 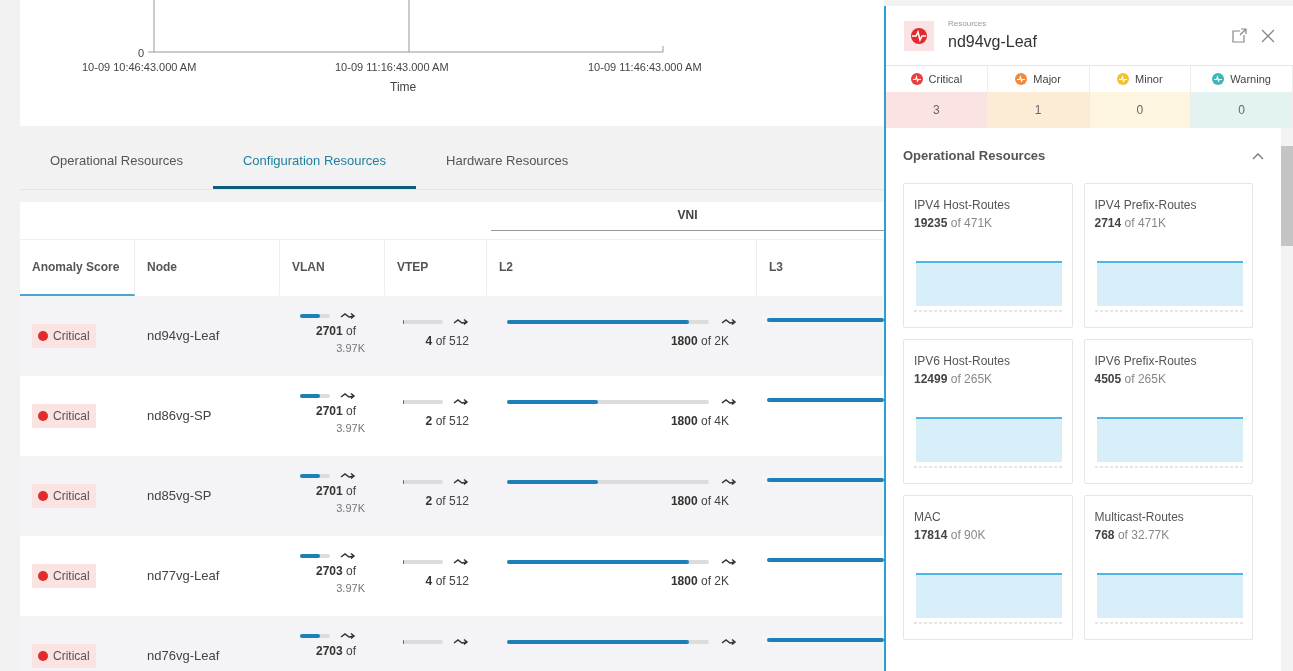 I want to click on open-external-icon, so click(x=1239, y=35).